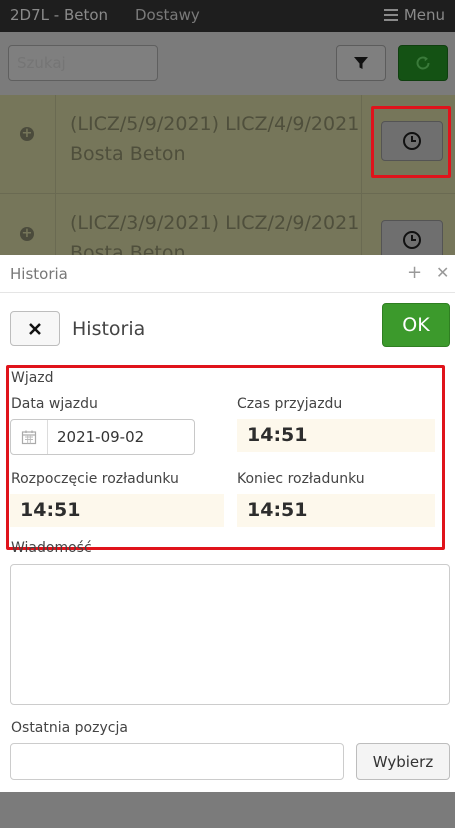 This screenshot has height=828, width=455. Describe the element at coordinates (39, 274) in the screenshot. I see `dialog-title: Historia` at that location.